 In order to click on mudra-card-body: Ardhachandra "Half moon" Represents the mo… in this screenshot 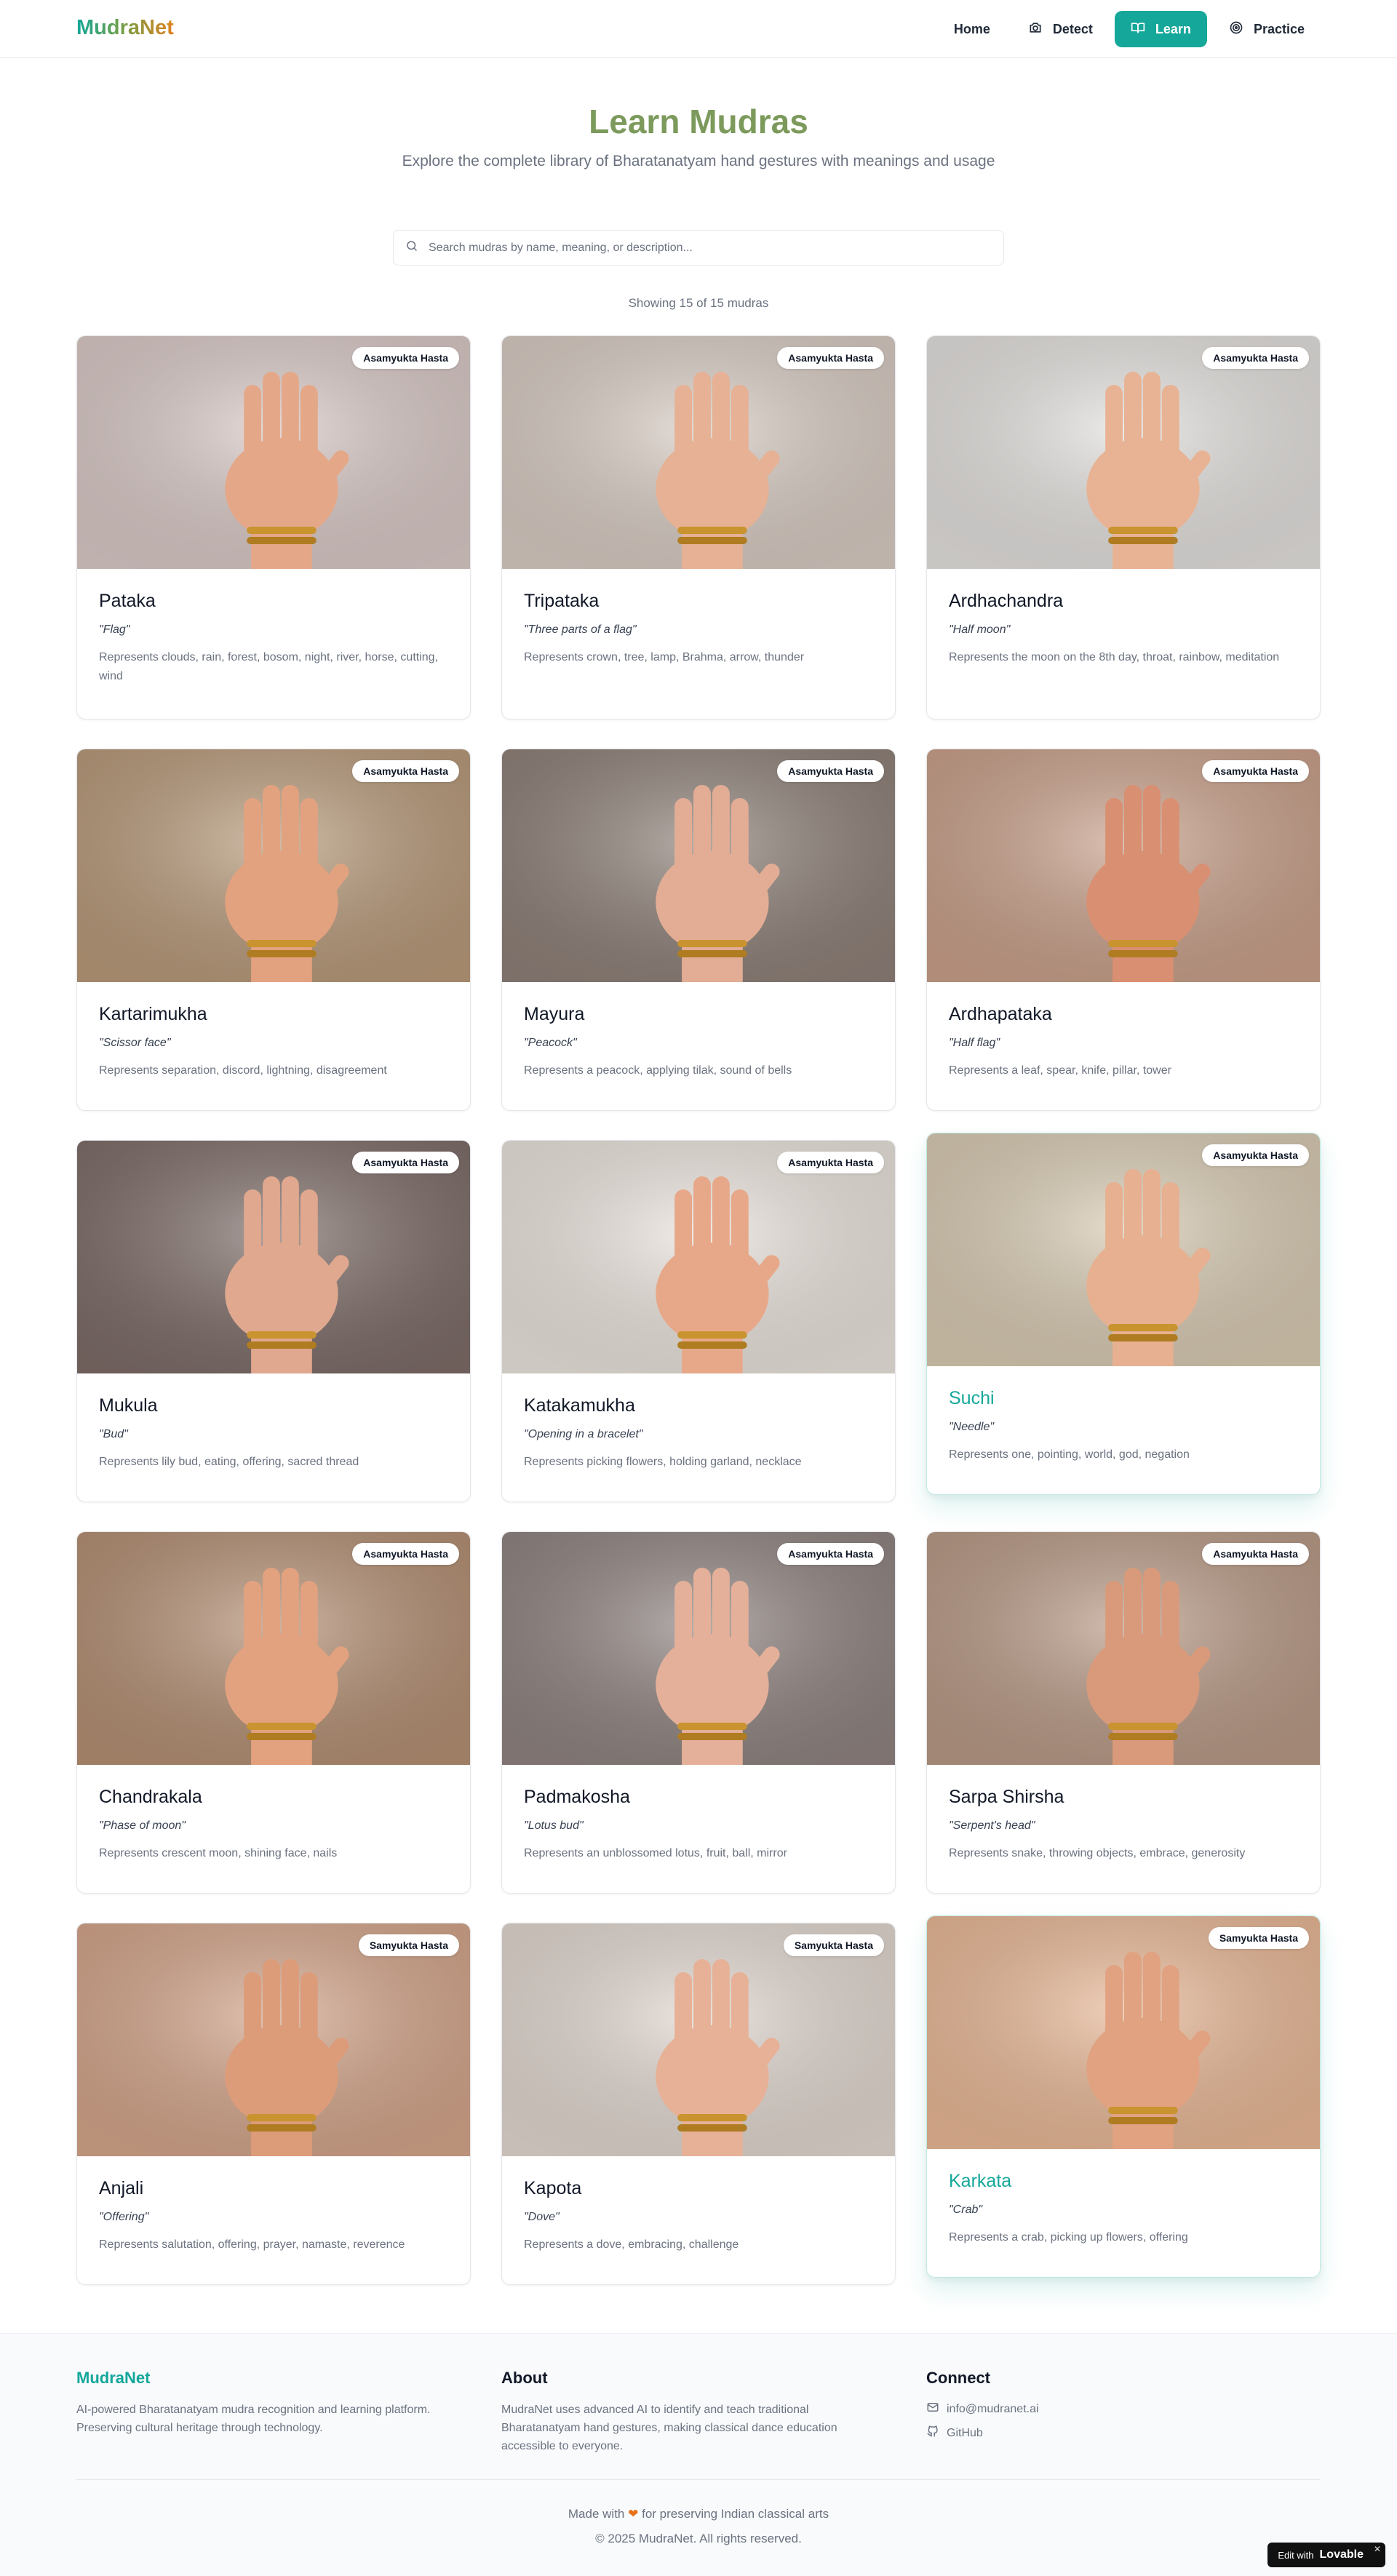, I will do `click(1123, 644)`.